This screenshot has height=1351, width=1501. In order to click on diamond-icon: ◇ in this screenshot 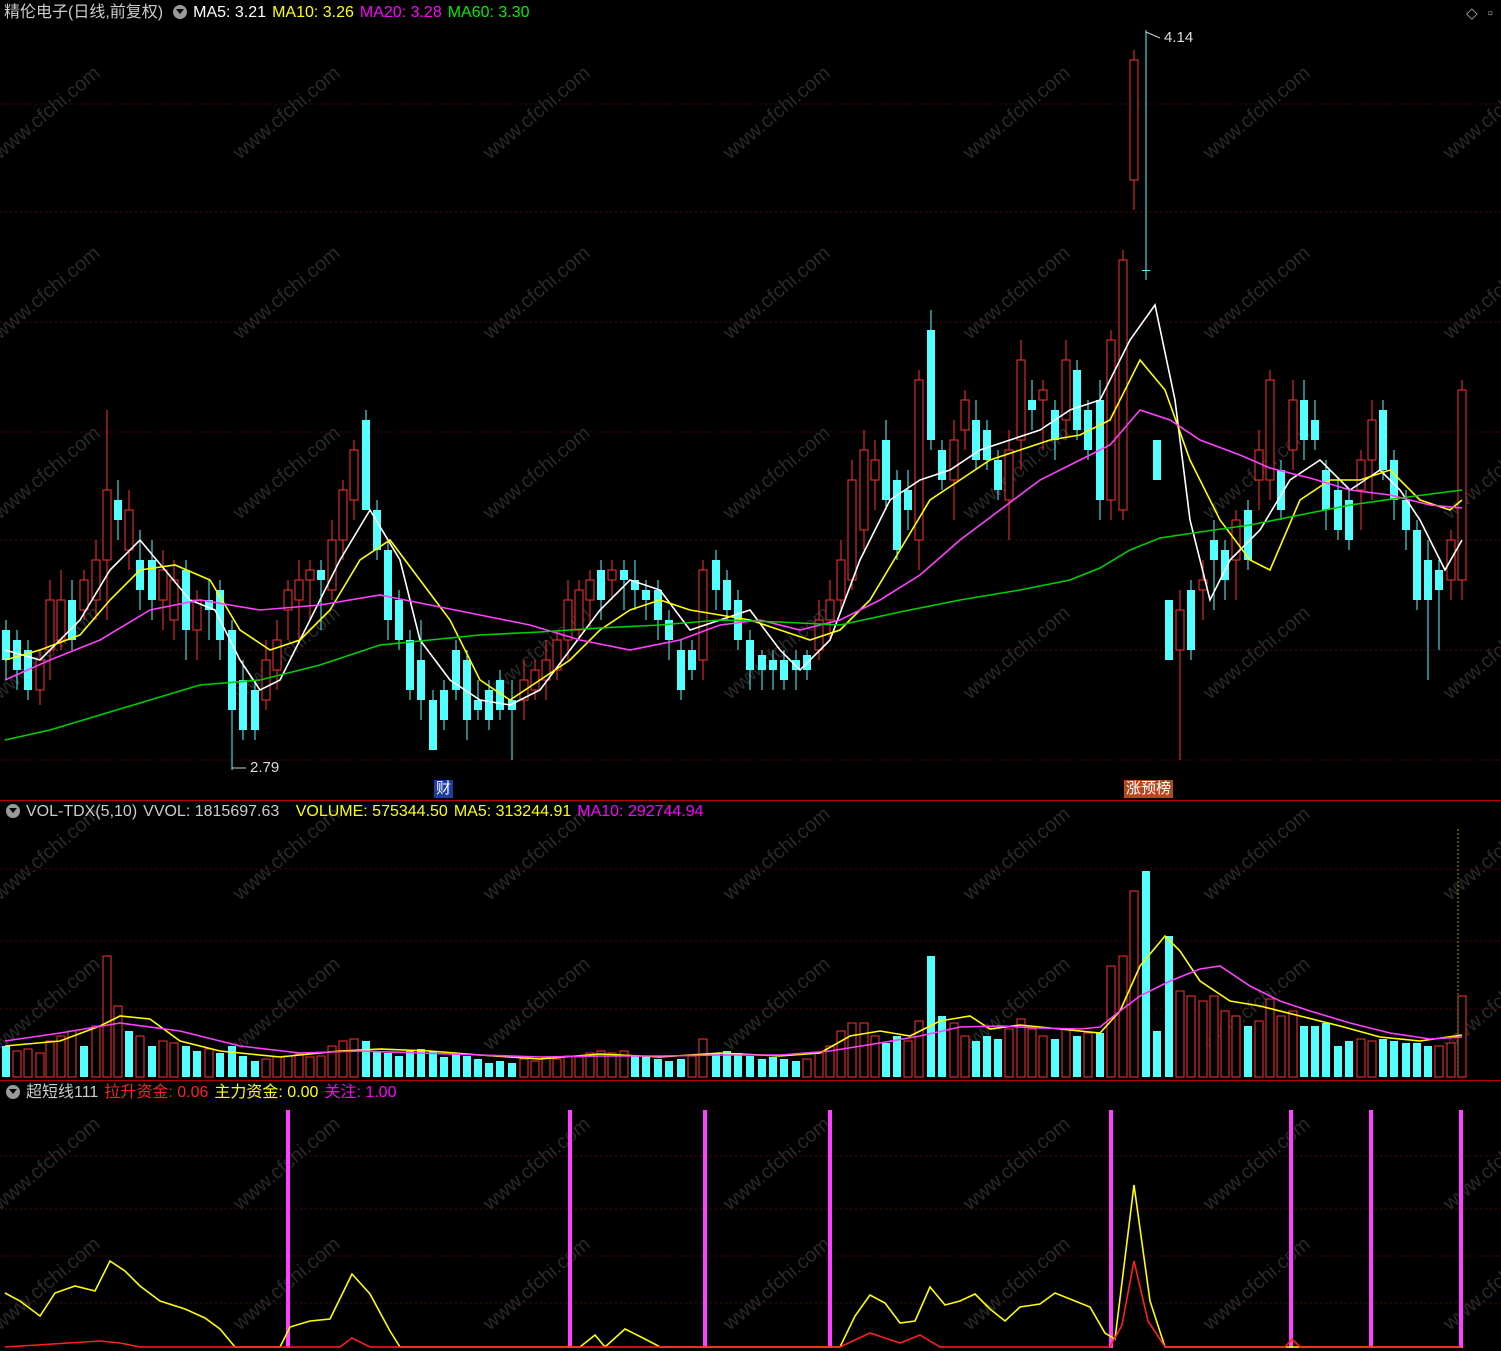, I will do `click(1472, 13)`.